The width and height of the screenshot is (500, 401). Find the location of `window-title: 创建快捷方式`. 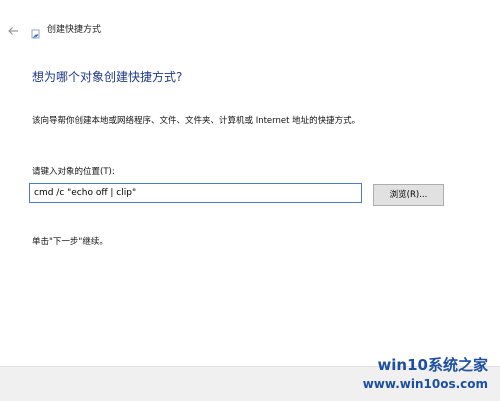

window-title: 创建快捷方式 is located at coordinates (74, 30).